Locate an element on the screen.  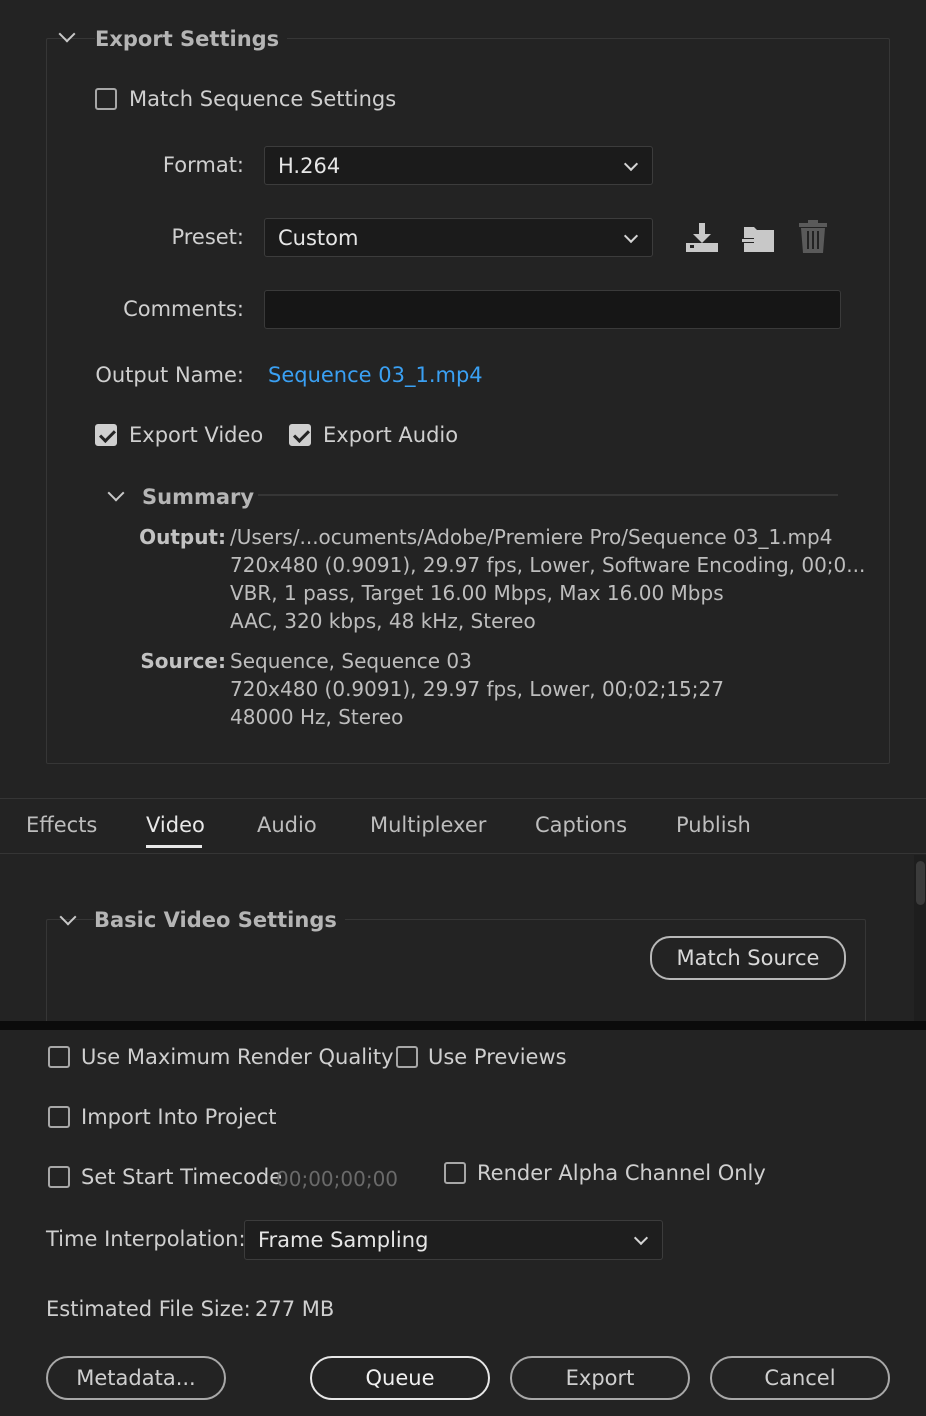
format-label: Format: is located at coordinates (203, 165).